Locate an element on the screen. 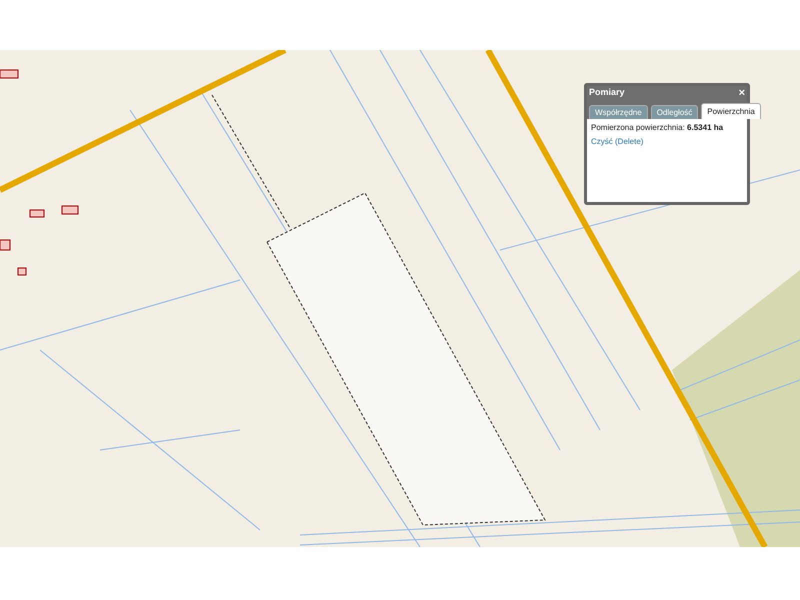  measured-area-text: Pomierzona powierzchnia: 6.5341 ha is located at coordinates (657, 128).